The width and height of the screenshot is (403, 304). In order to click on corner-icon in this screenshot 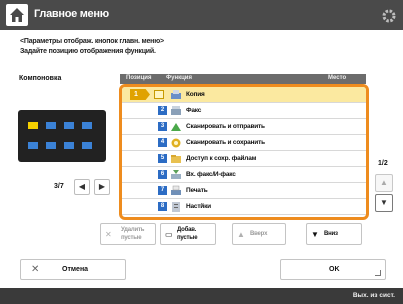, I will do `click(378, 273)`.